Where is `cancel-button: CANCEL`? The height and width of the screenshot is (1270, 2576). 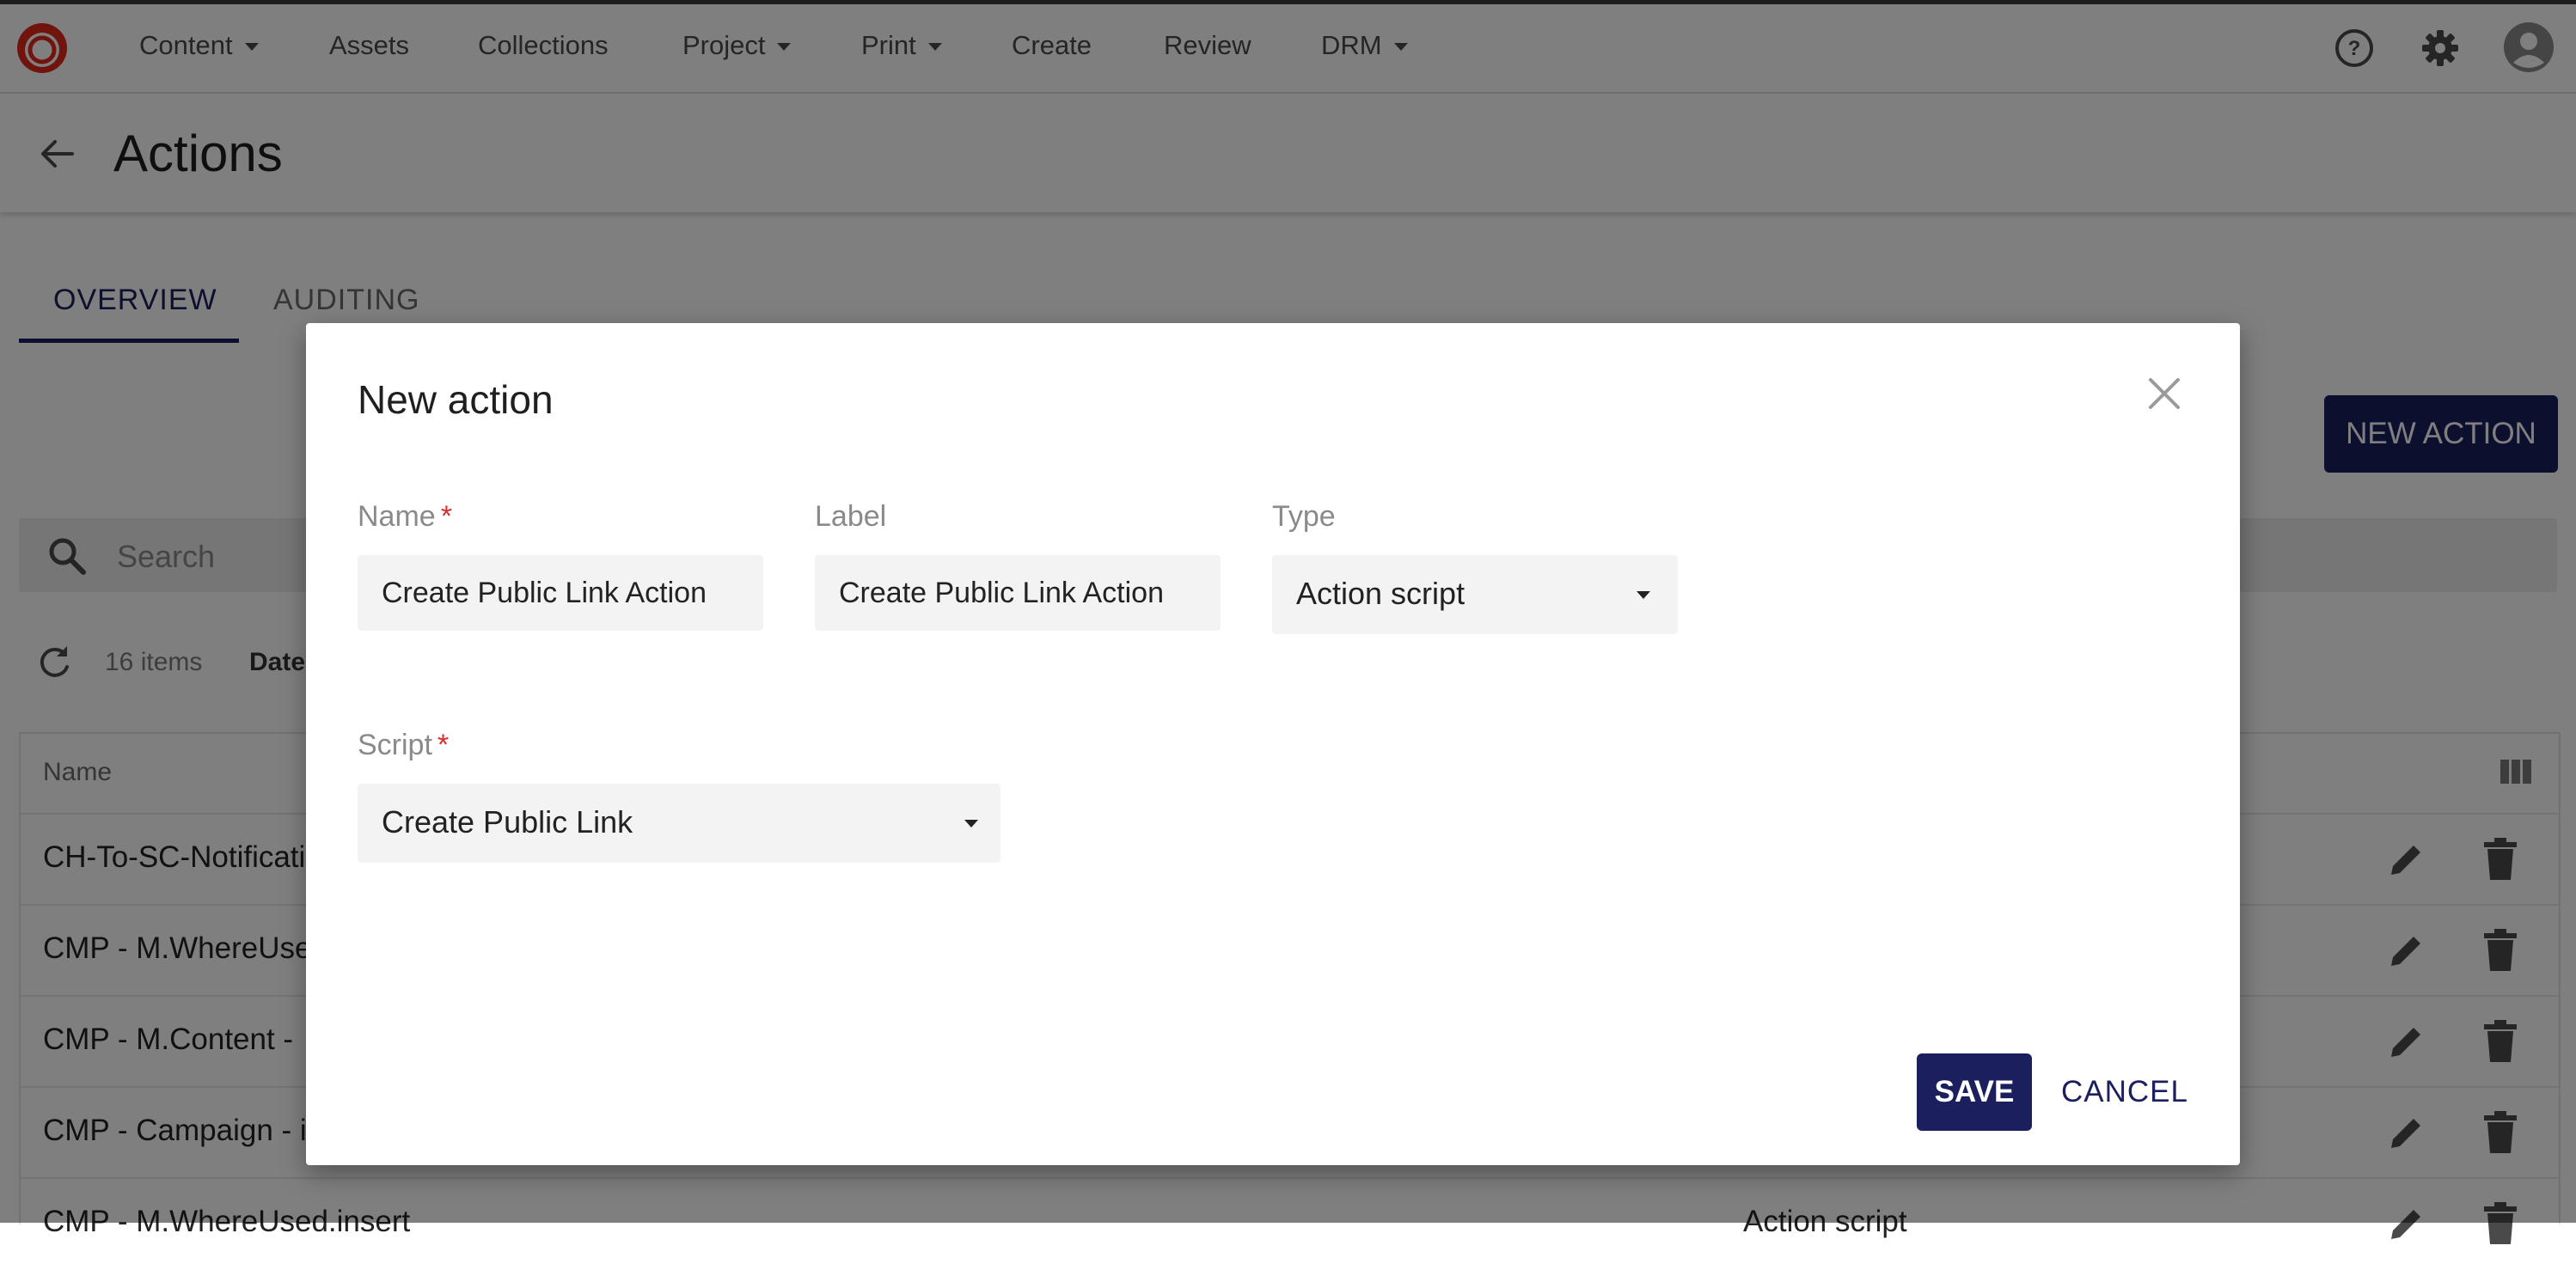
cancel-button: CANCEL is located at coordinates (2124, 1092).